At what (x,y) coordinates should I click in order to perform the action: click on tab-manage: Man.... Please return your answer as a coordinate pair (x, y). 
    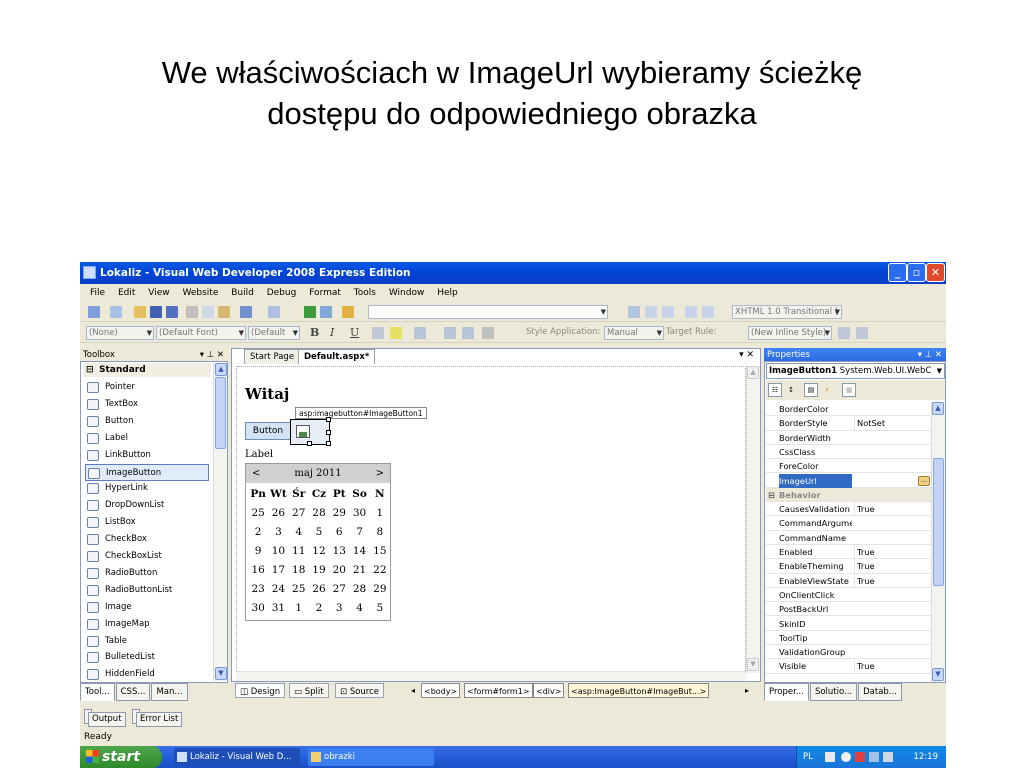
    Looking at the image, I should click on (169, 692).